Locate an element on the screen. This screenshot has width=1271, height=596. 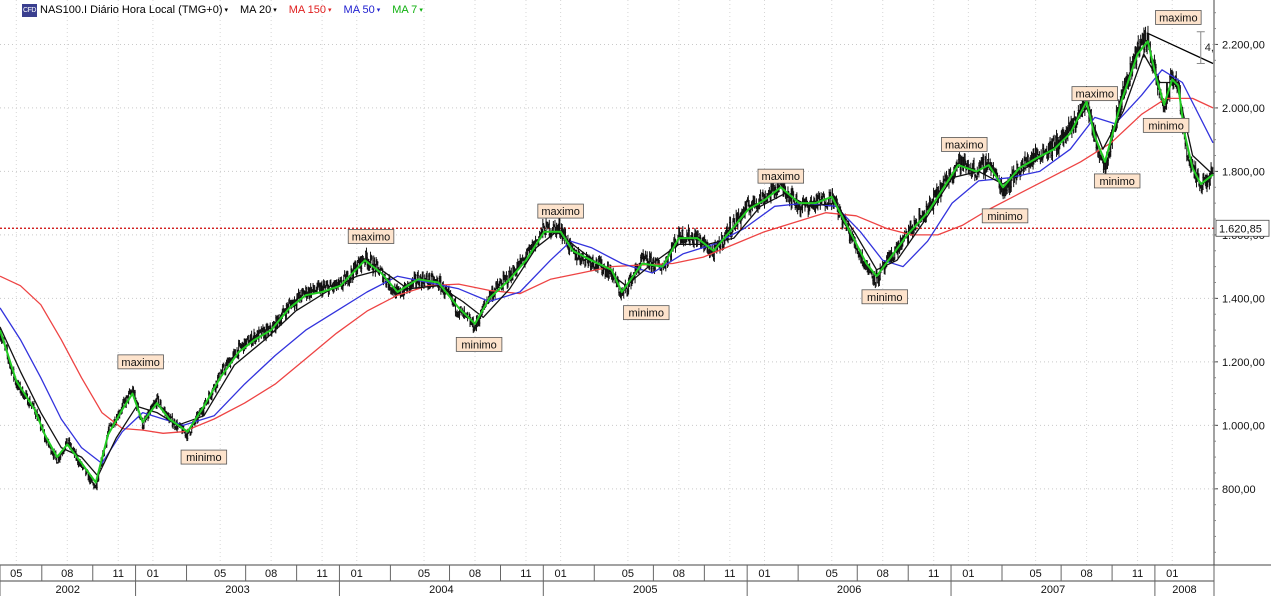
year-tick-label: 2007 is located at coordinates (1053, 590).